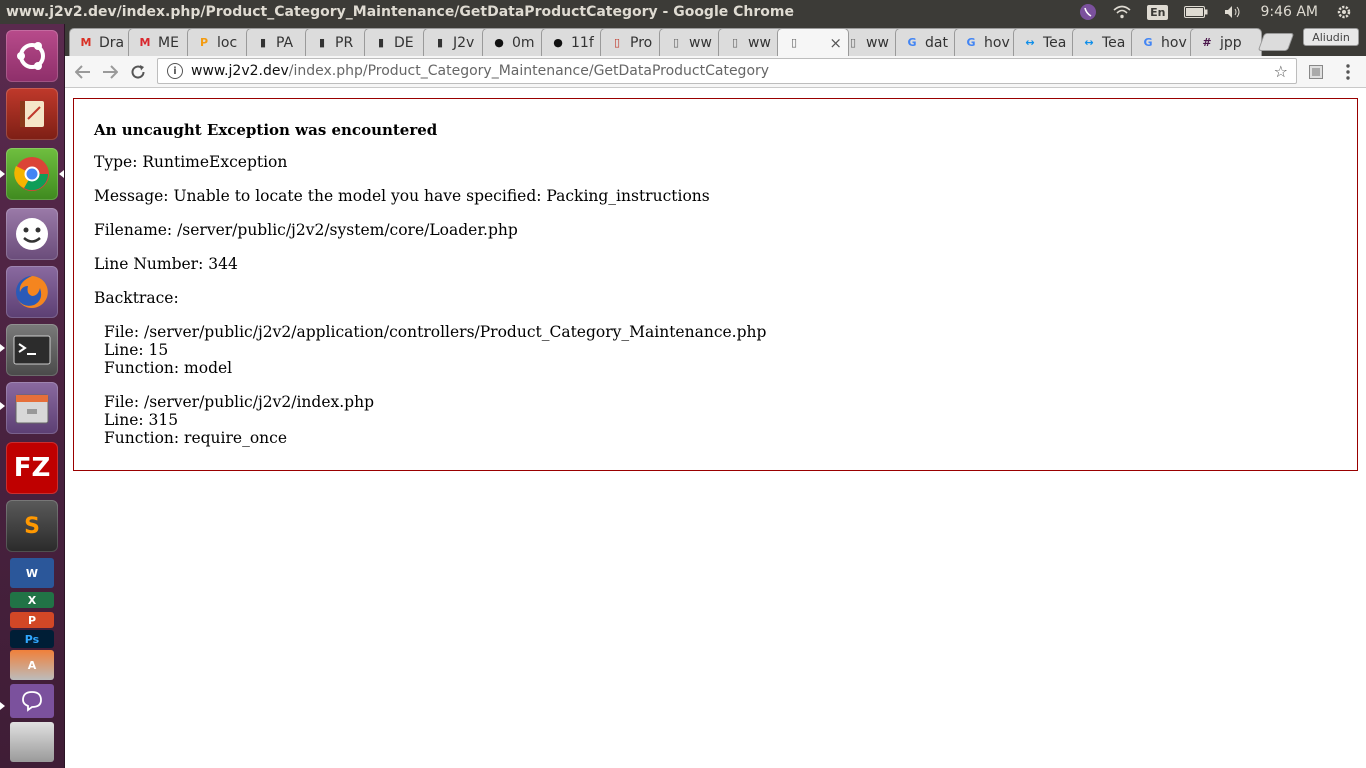 Image resolution: width=1366 pixels, height=768 pixels. Describe the element at coordinates (32, 742) in the screenshot. I see `scanner-icon` at that location.